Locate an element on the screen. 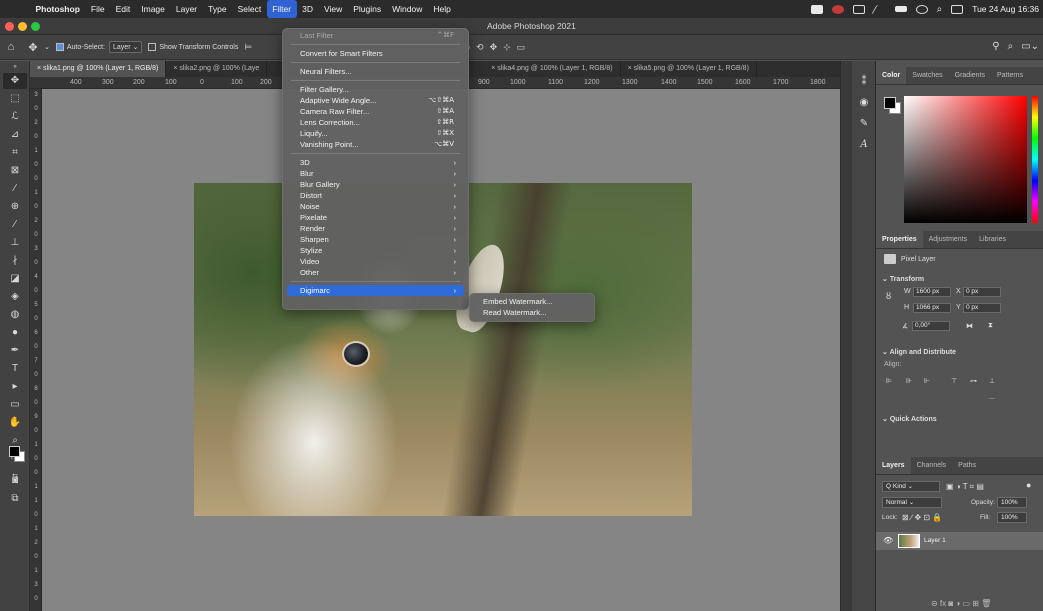  menu-edit: Edit is located at coordinates (123, 9).